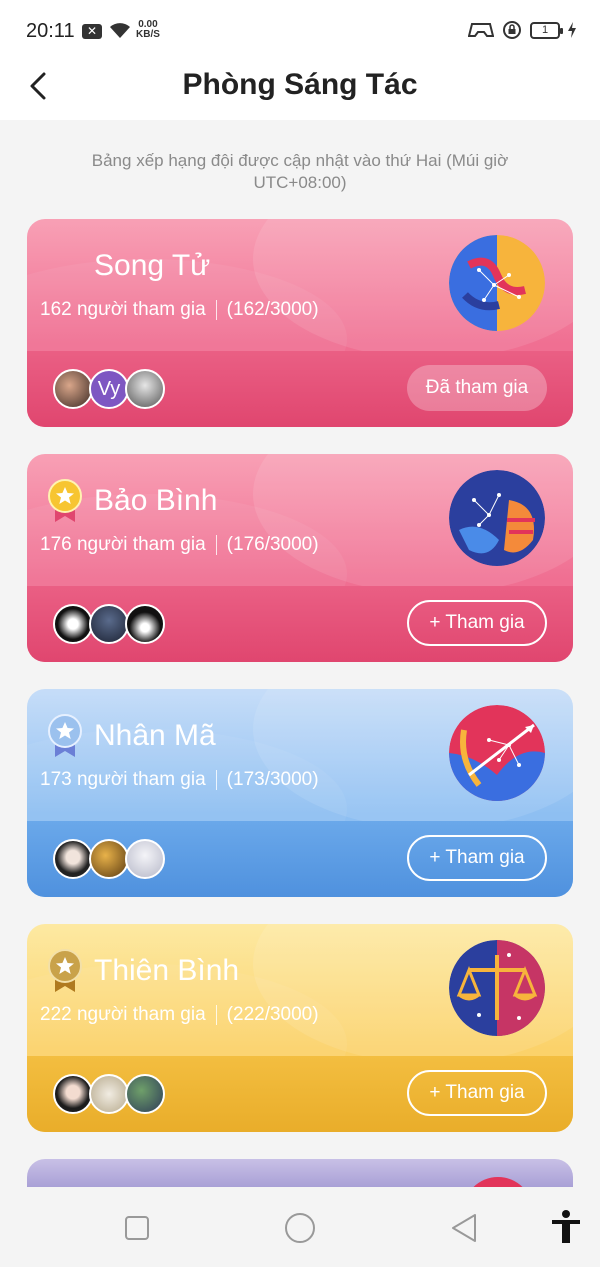 This screenshot has width=600, height=1267. What do you see at coordinates (50, 31) in the screenshot?
I see `status-time: 20:11` at bounding box center [50, 31].